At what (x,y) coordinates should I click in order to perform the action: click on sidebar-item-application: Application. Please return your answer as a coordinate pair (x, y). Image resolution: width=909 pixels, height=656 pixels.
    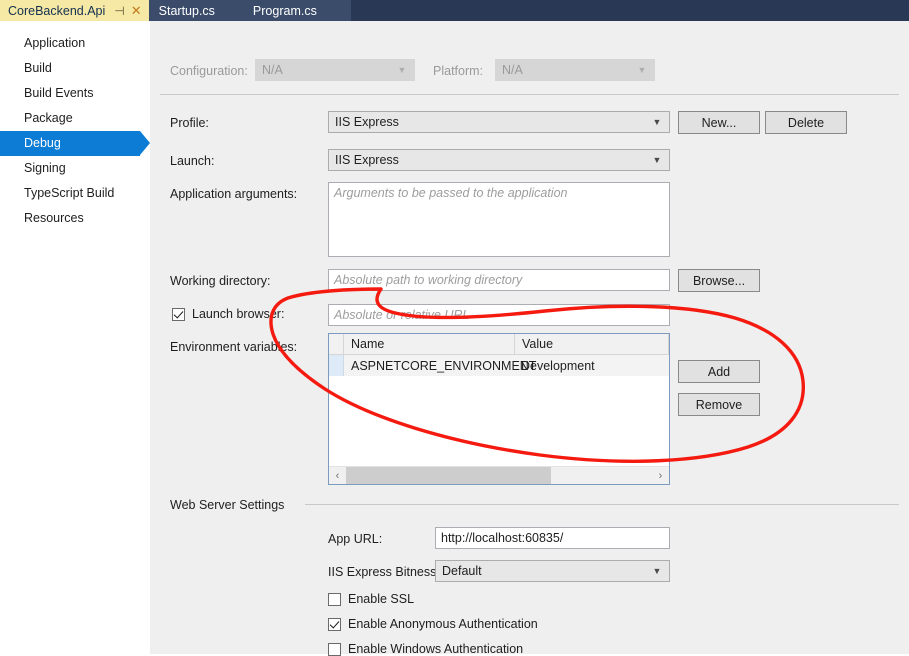
    Looking at the image, I should click on (75, 43).